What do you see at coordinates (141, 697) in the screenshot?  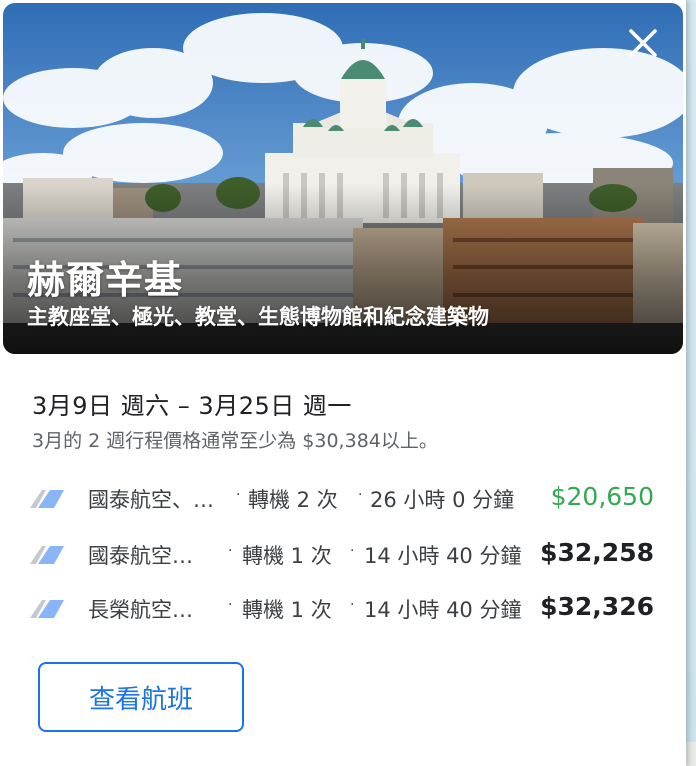 I see `view-flights-button: 查看航班` at bounding box center [141, 697].